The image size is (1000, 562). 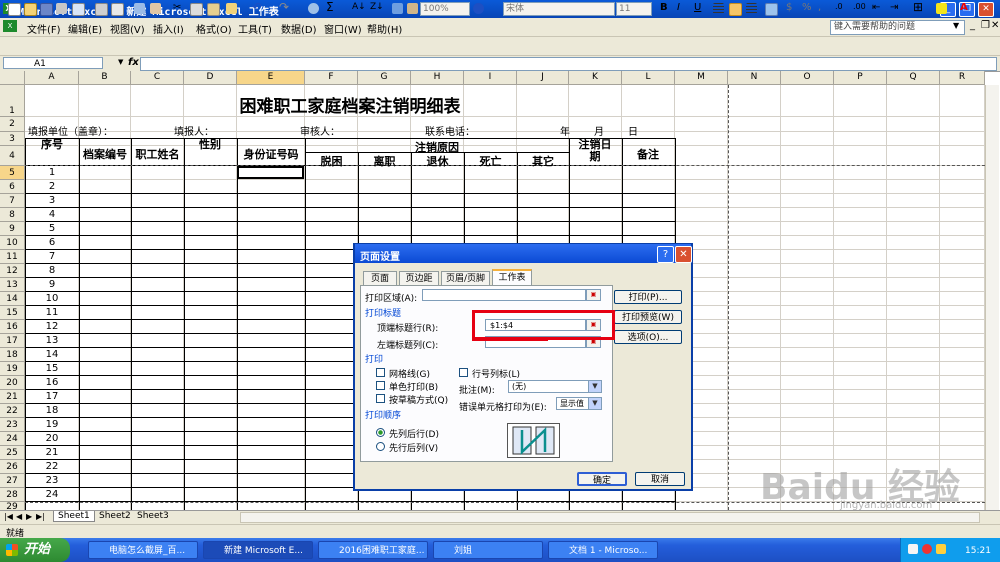 I want to click on seq-cell: 12, so click(x=52, y=326).